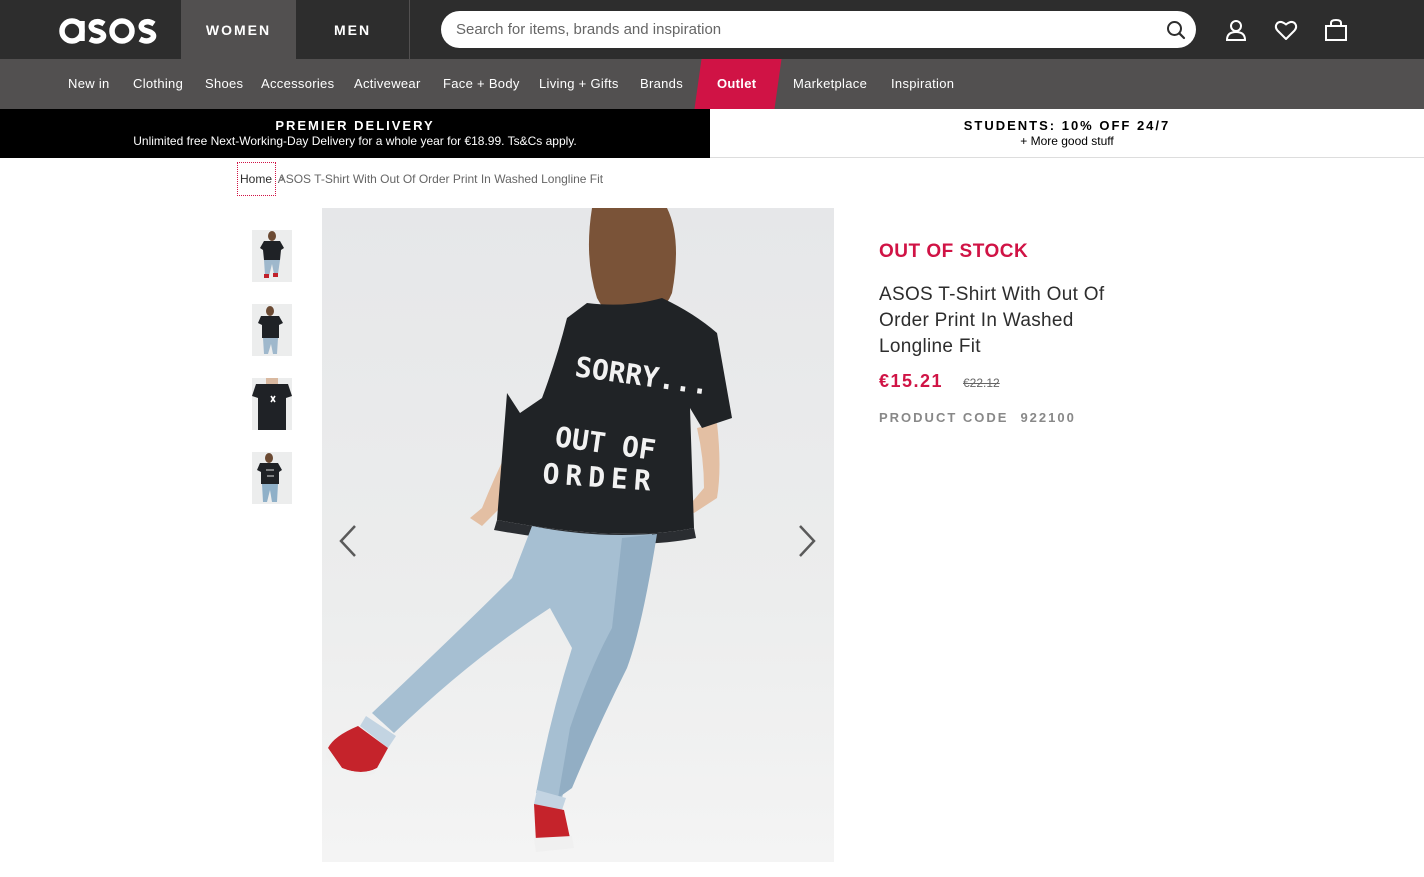  I want to click on nav-item-activewear: Activewear, so click(387, 84).